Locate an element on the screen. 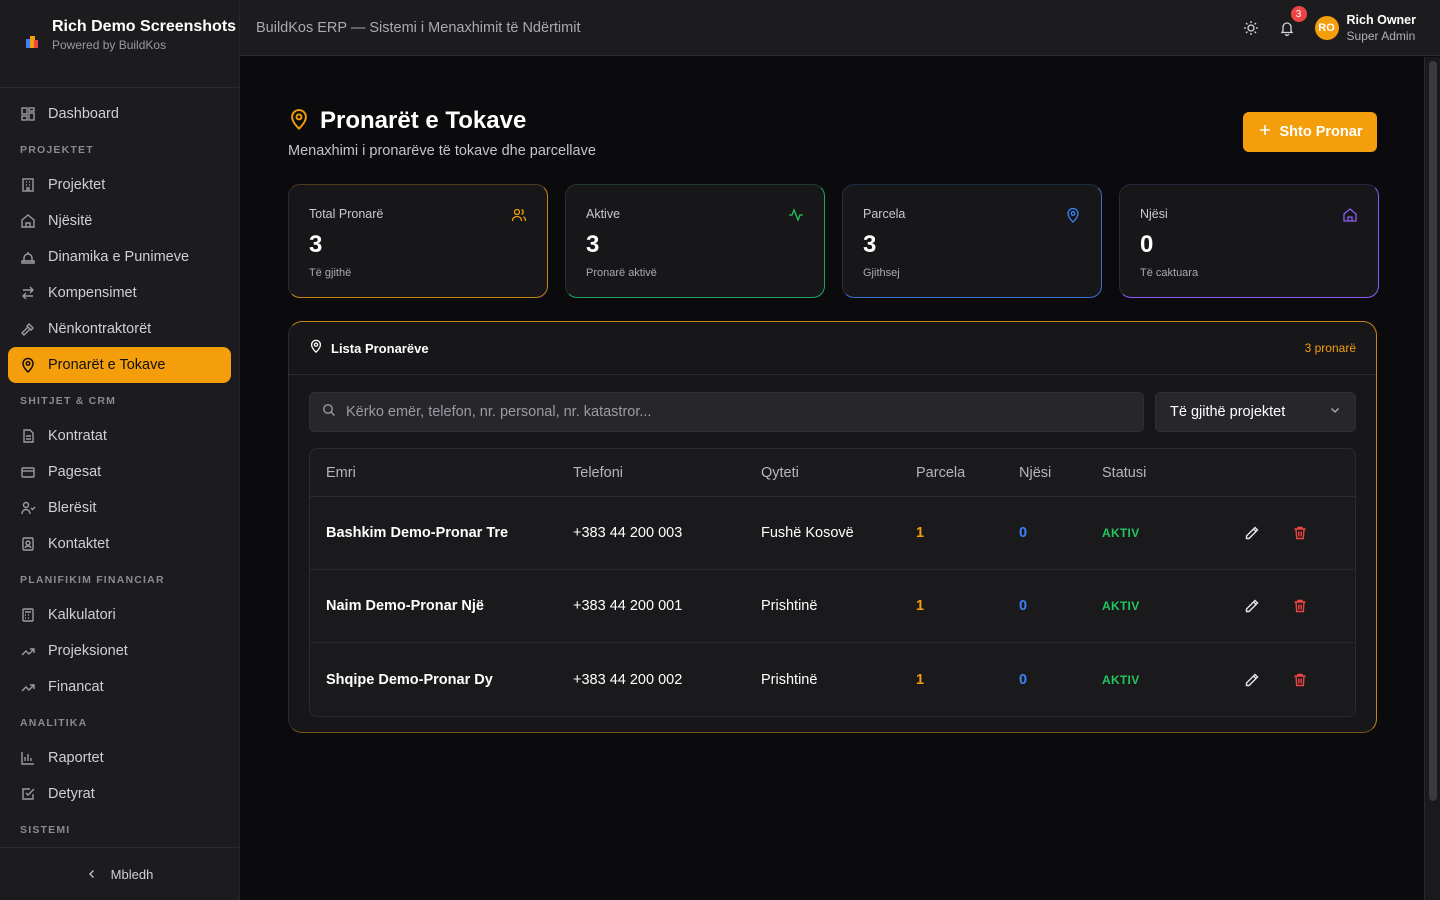  avatar: RO is located at coordinates (1326, 28).